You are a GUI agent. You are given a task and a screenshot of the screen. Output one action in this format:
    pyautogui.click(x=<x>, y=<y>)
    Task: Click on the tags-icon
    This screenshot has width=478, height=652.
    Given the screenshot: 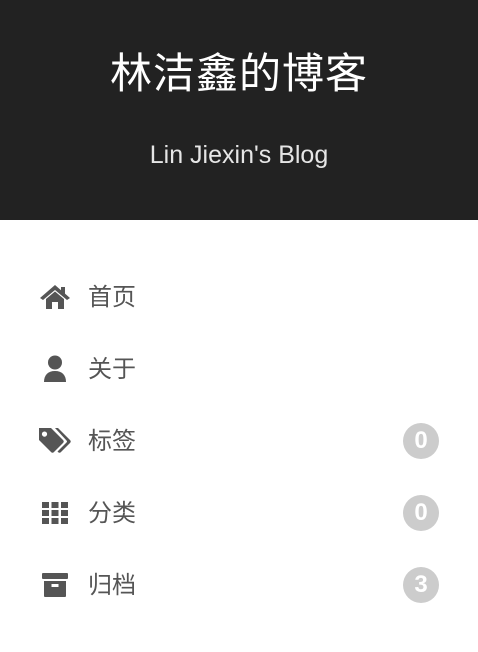 What is the action you would take?
    pyautogui.click(x=55, y=441)
    